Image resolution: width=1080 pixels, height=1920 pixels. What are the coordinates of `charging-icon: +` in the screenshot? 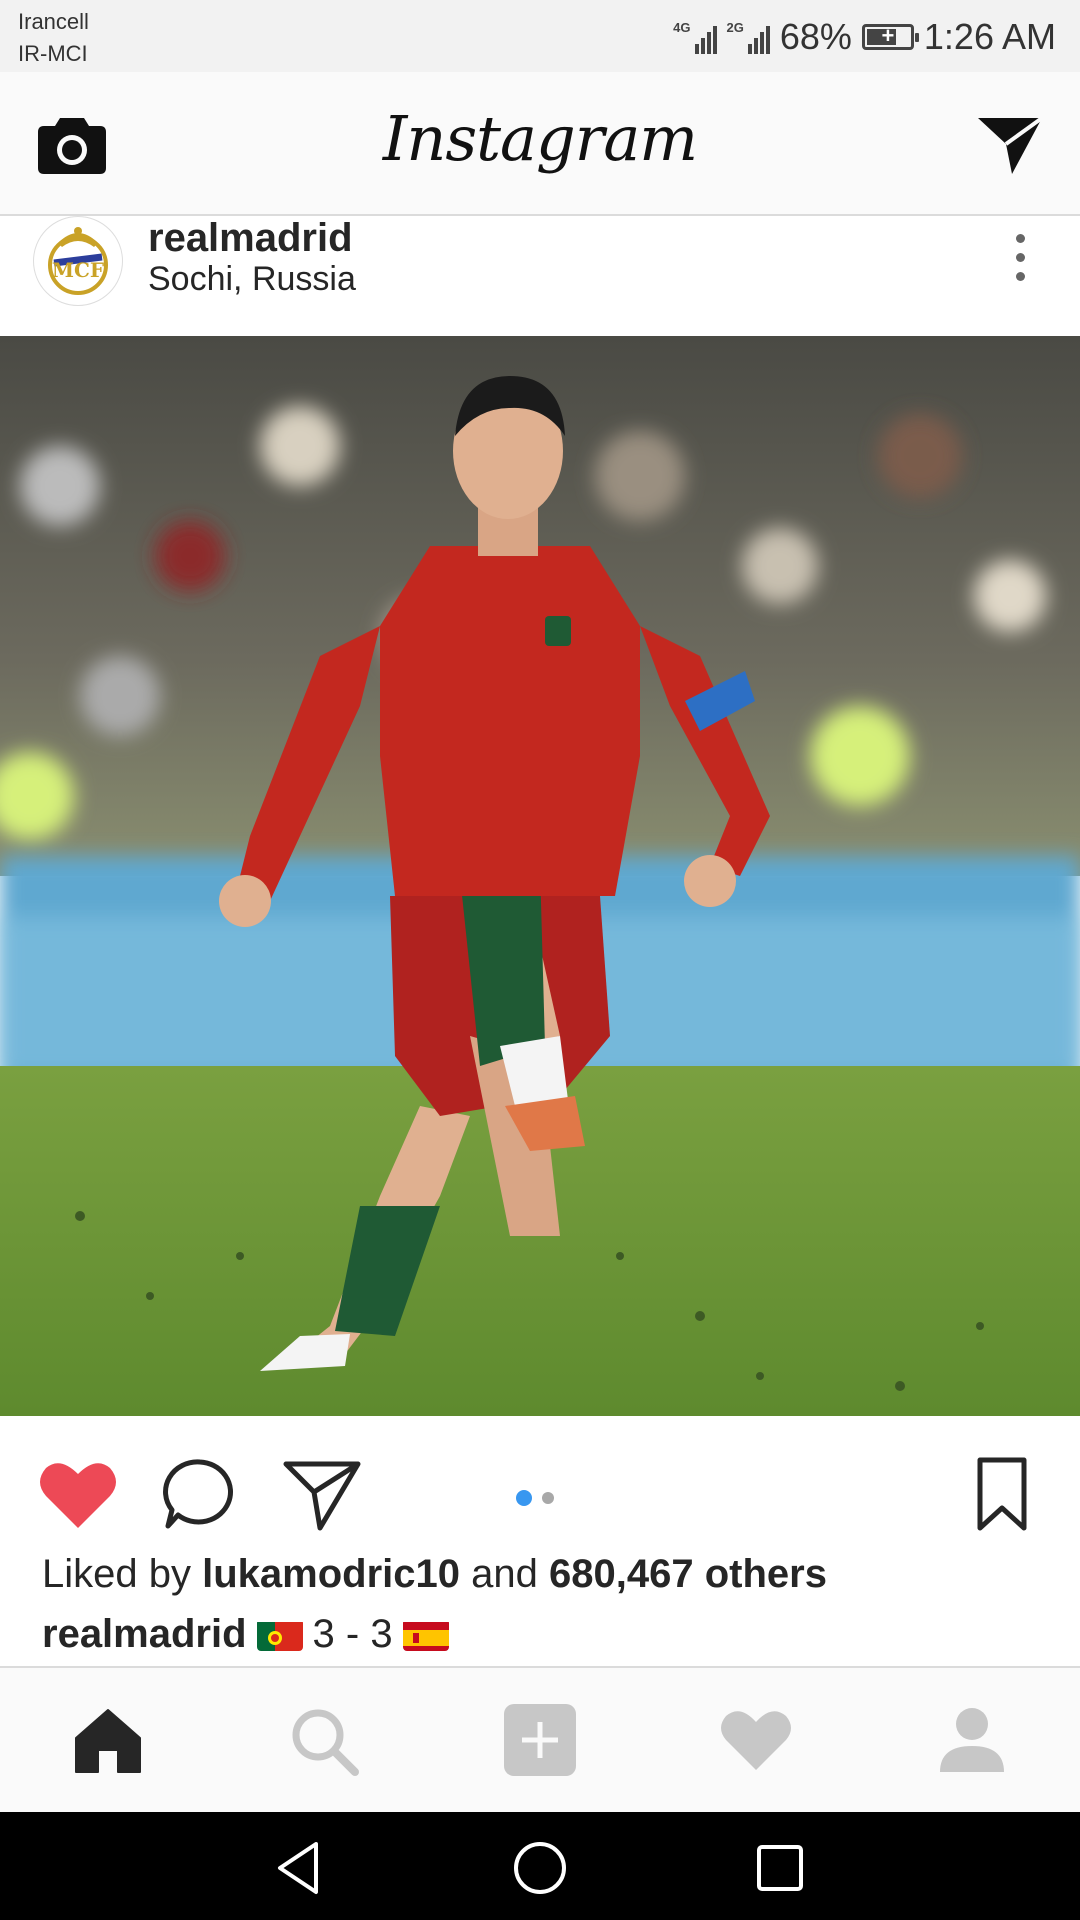 It's located at (888, 35).